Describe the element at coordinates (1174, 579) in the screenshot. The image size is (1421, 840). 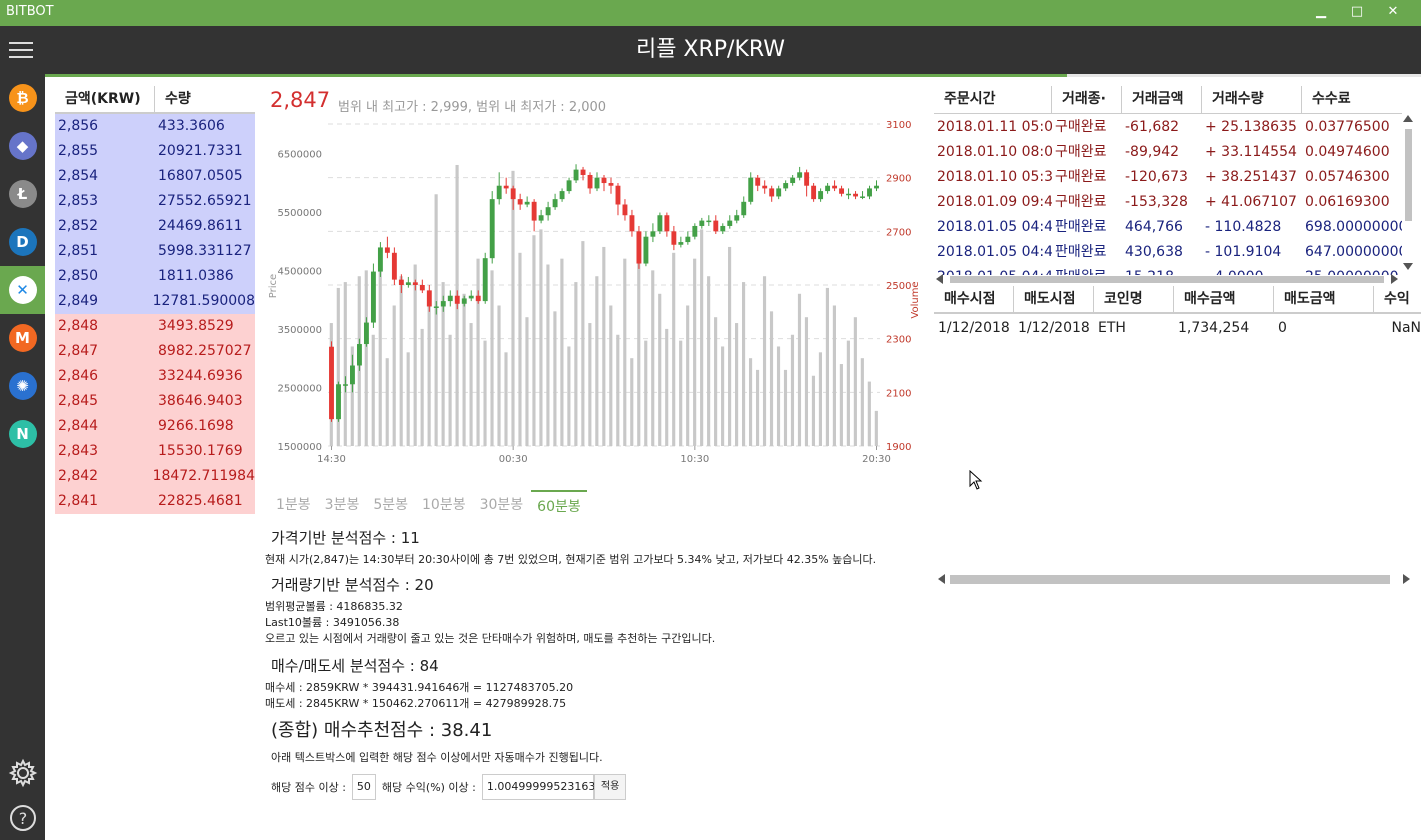
I see `trades-horizontal-scrollbar` at that location.